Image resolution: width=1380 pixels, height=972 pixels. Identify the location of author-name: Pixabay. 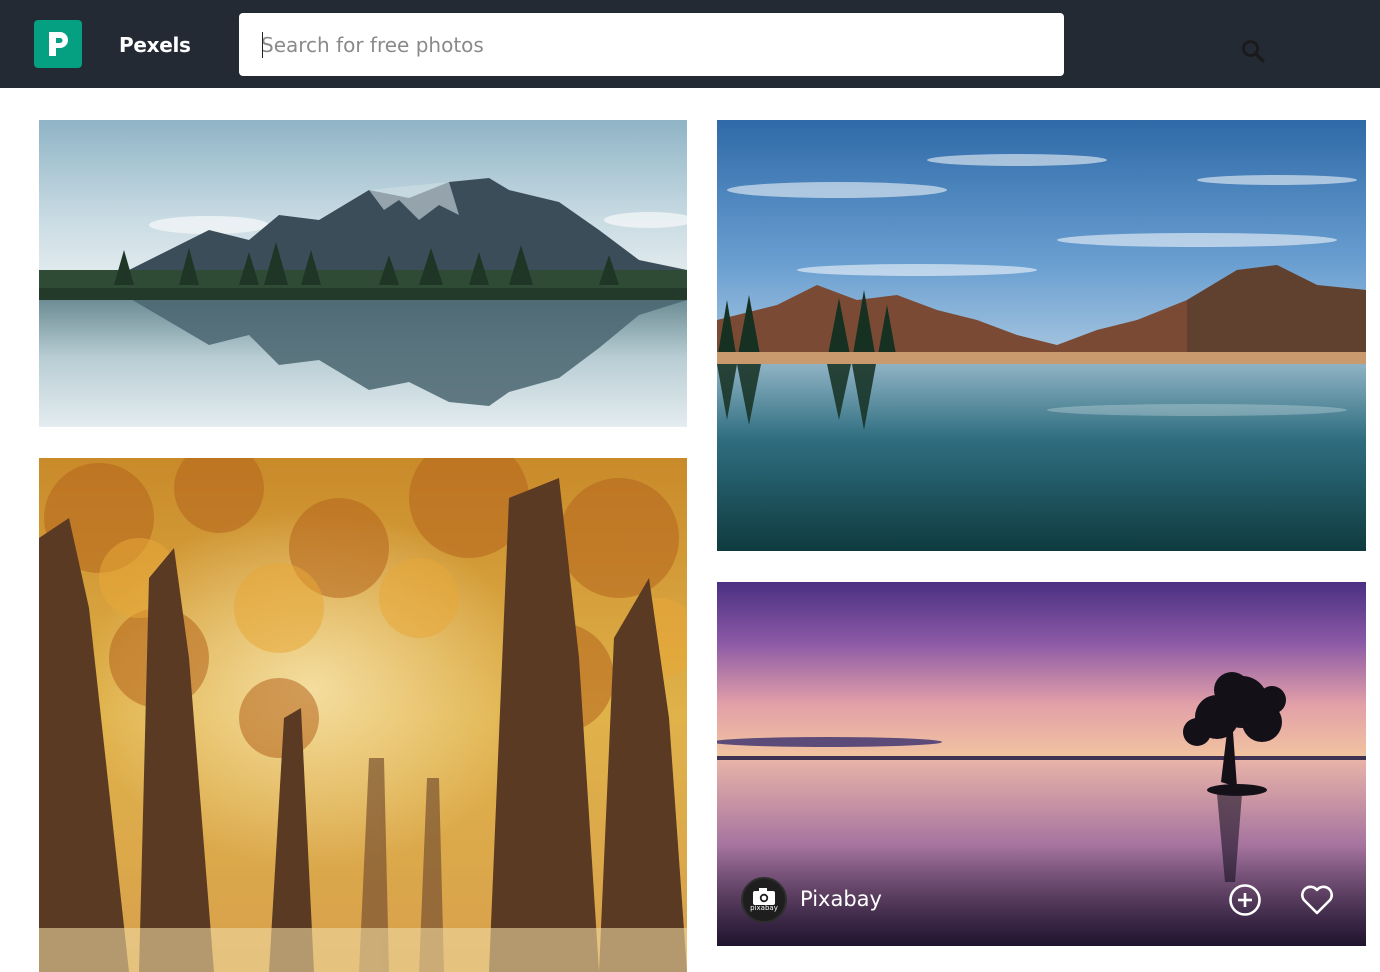
(841, 899).